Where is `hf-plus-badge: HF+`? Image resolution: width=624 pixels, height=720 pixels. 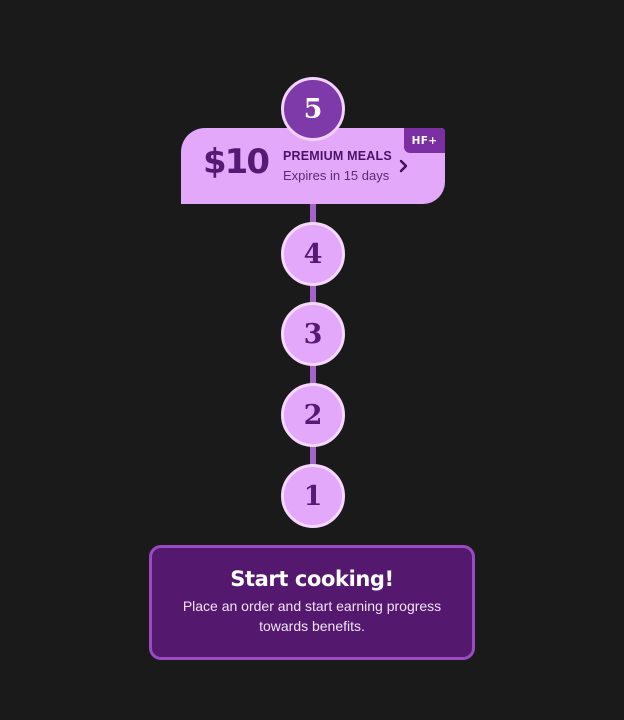
hf-plus-badge: HF+ is located at coordinates (424, 140).